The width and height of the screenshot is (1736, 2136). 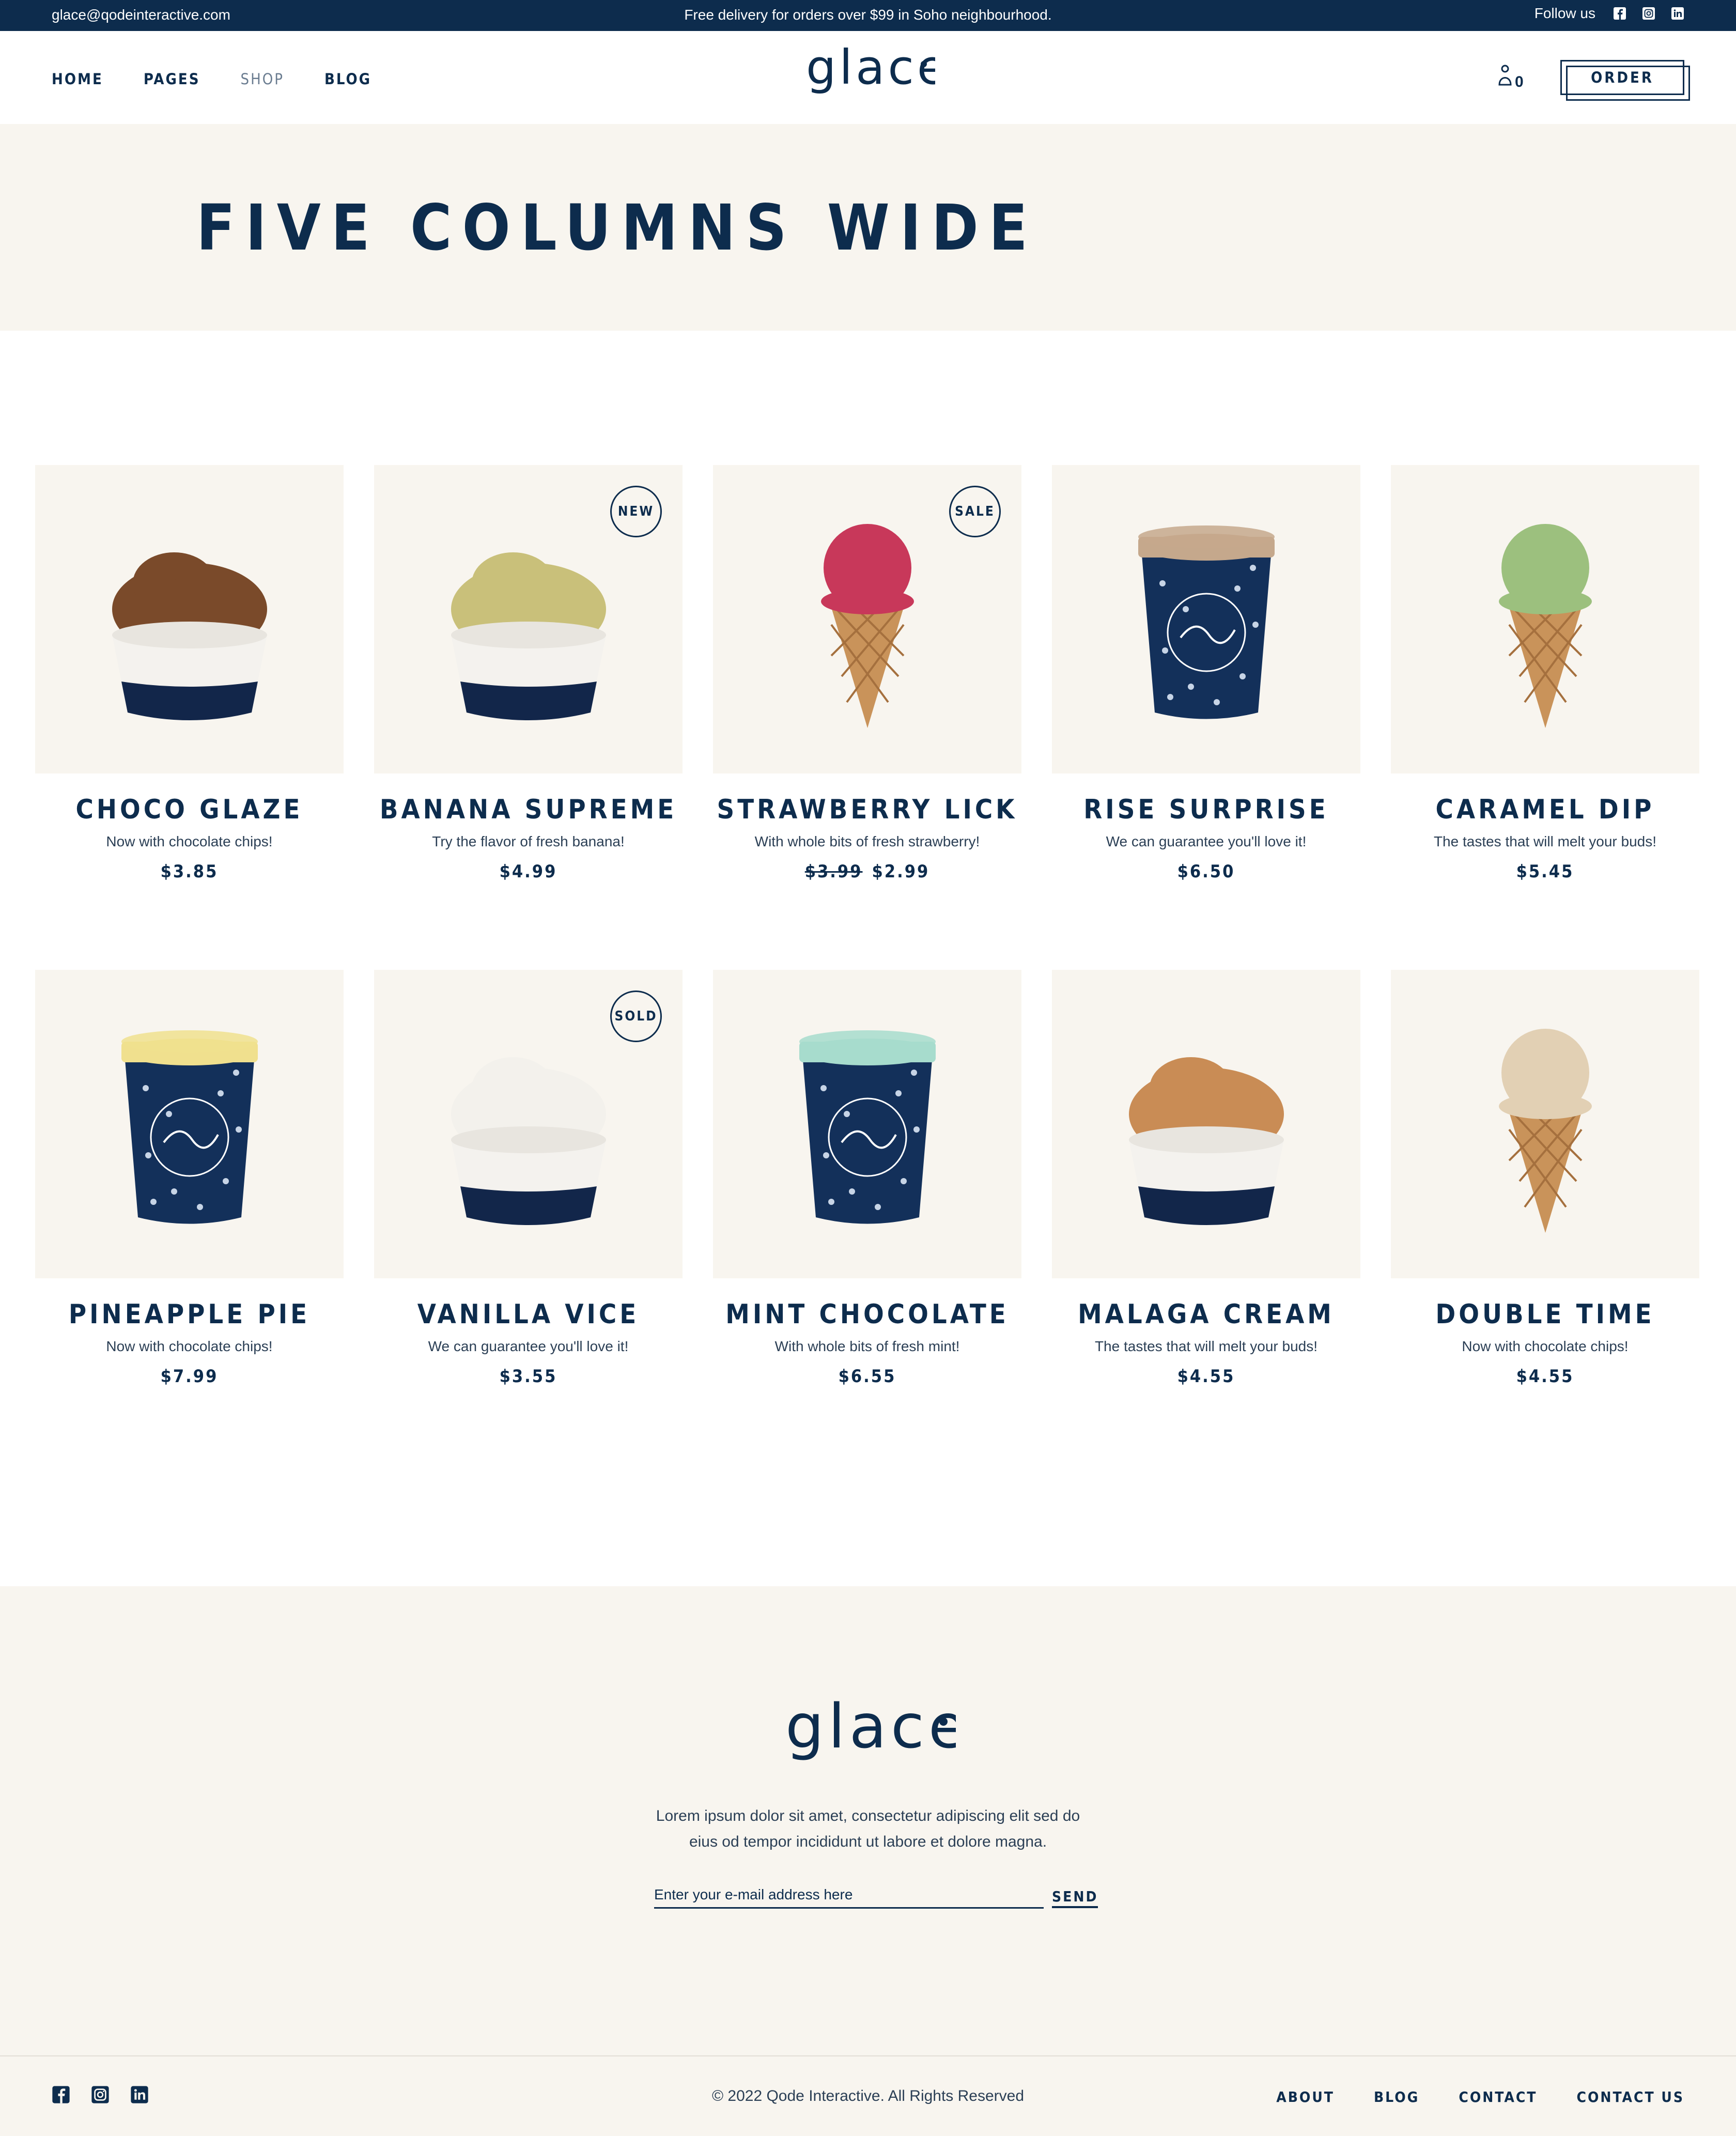 I want to click on product-current-price: $3.55, so click(x=528, y=1376).